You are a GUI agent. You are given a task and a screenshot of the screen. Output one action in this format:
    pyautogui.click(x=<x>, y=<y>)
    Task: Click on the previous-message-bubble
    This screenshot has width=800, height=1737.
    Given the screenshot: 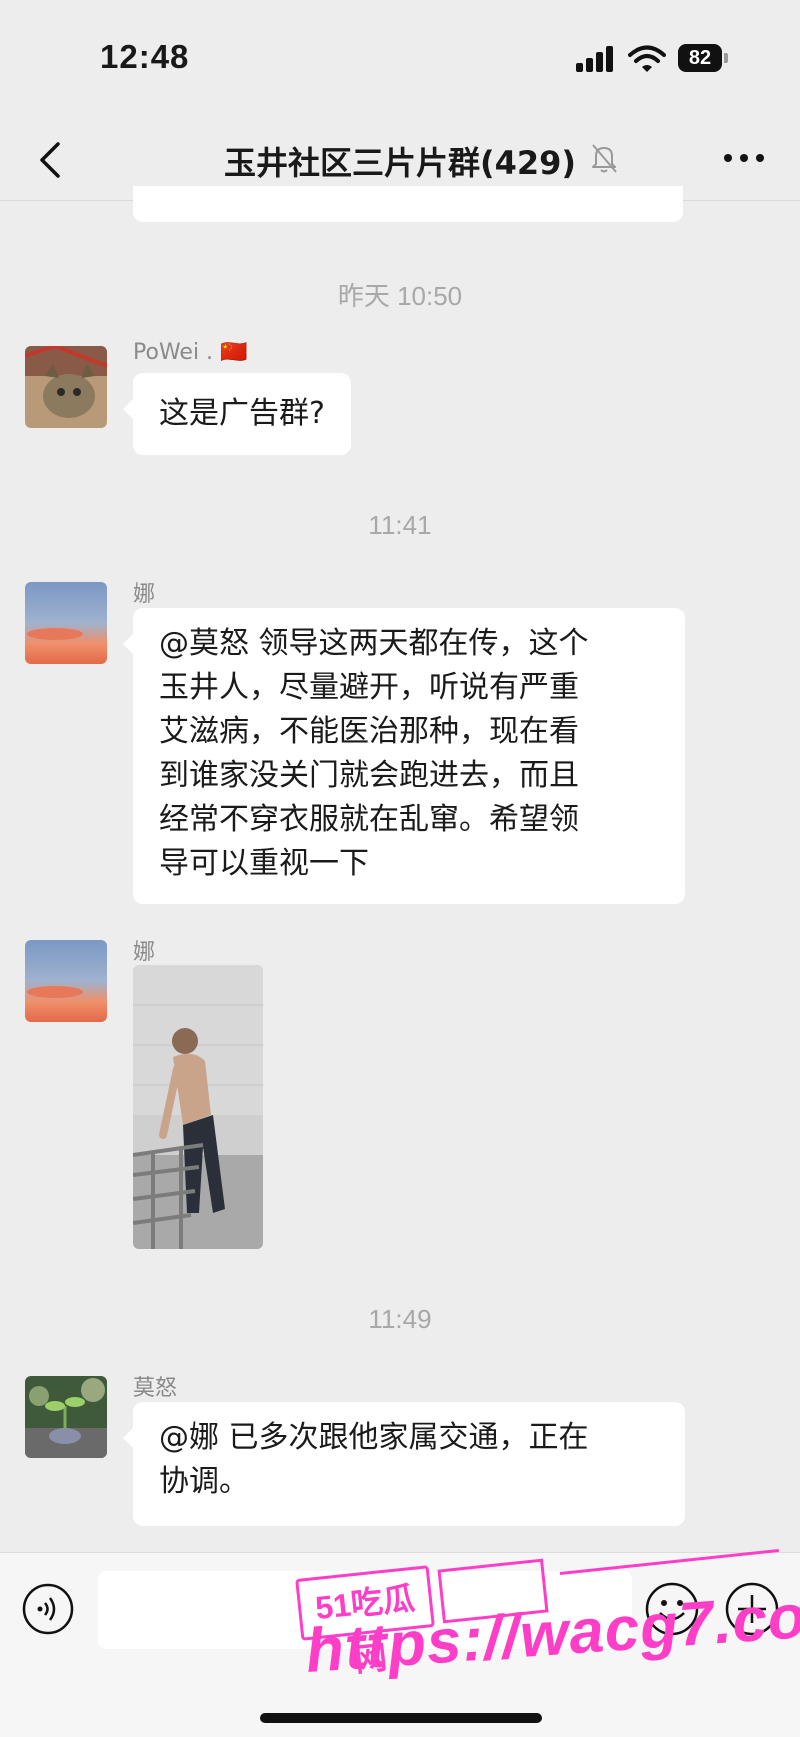 What is the action you would take?
    pyautogui.click(x=408, y=204)
    